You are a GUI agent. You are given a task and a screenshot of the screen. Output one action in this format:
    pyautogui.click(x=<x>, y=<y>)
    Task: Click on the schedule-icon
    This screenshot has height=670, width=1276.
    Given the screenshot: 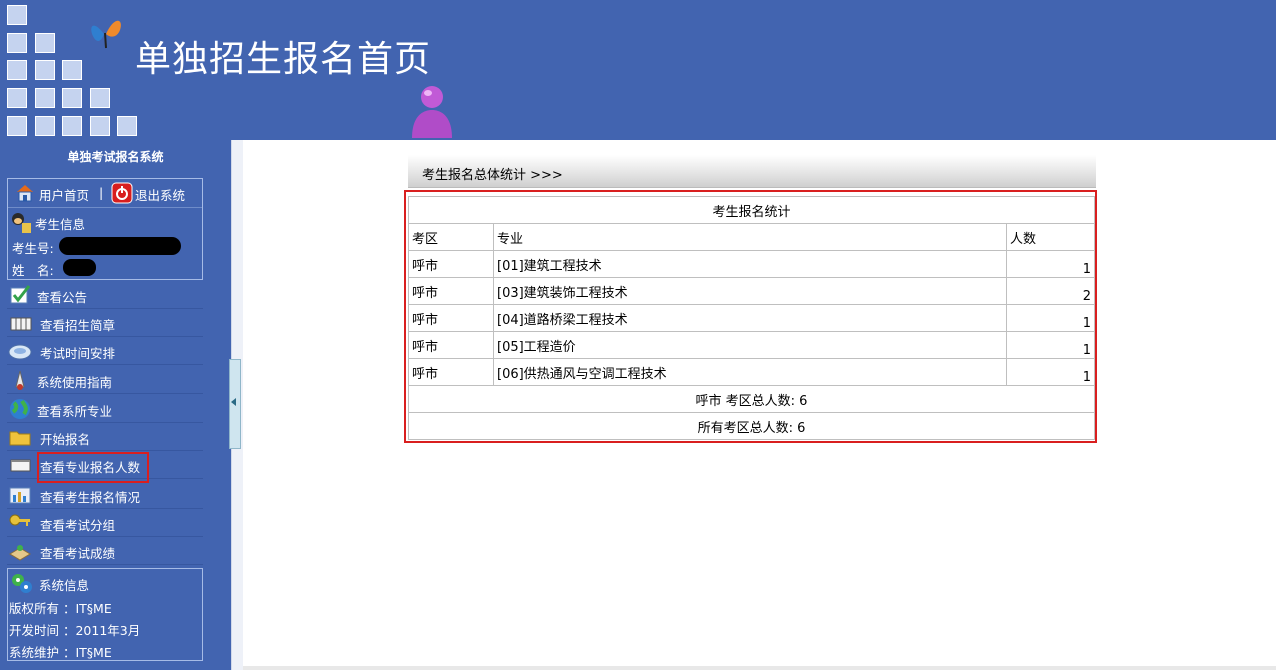 What is the action you would take?
    pyautogui.click(x=20, y=352)
    